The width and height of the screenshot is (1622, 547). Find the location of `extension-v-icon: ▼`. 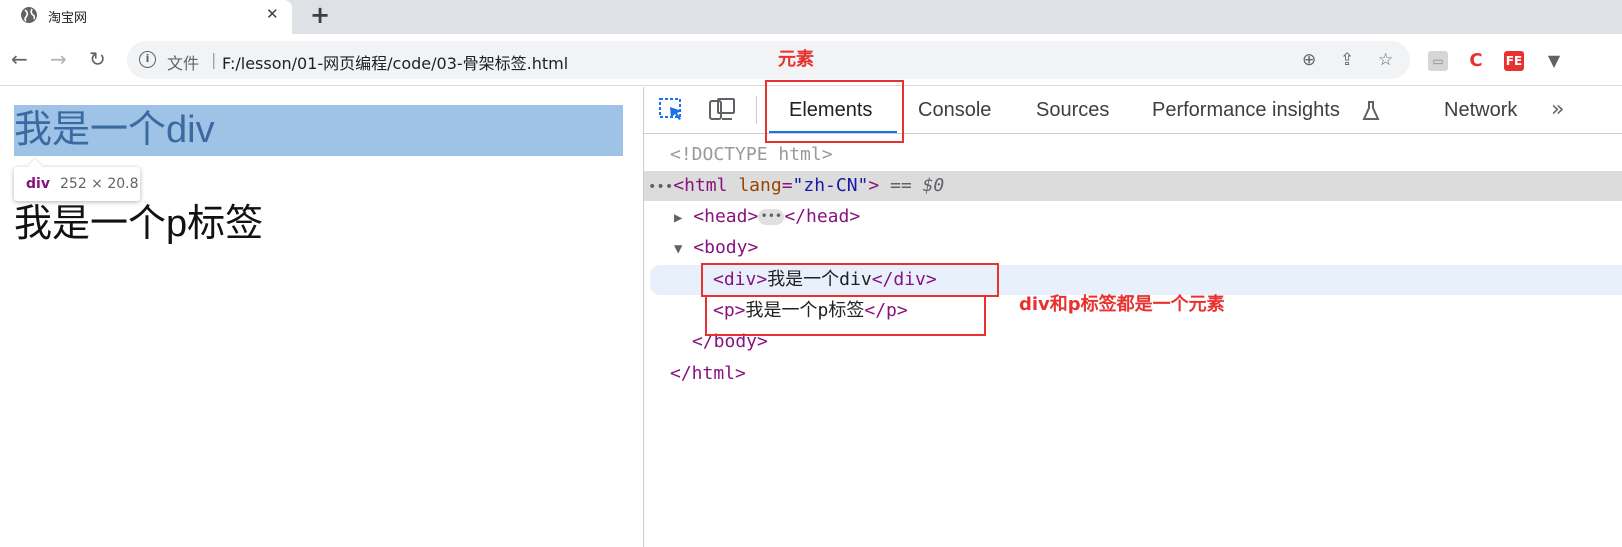

extension-v-icon: ▼ is located at coordinates (1554, 61).